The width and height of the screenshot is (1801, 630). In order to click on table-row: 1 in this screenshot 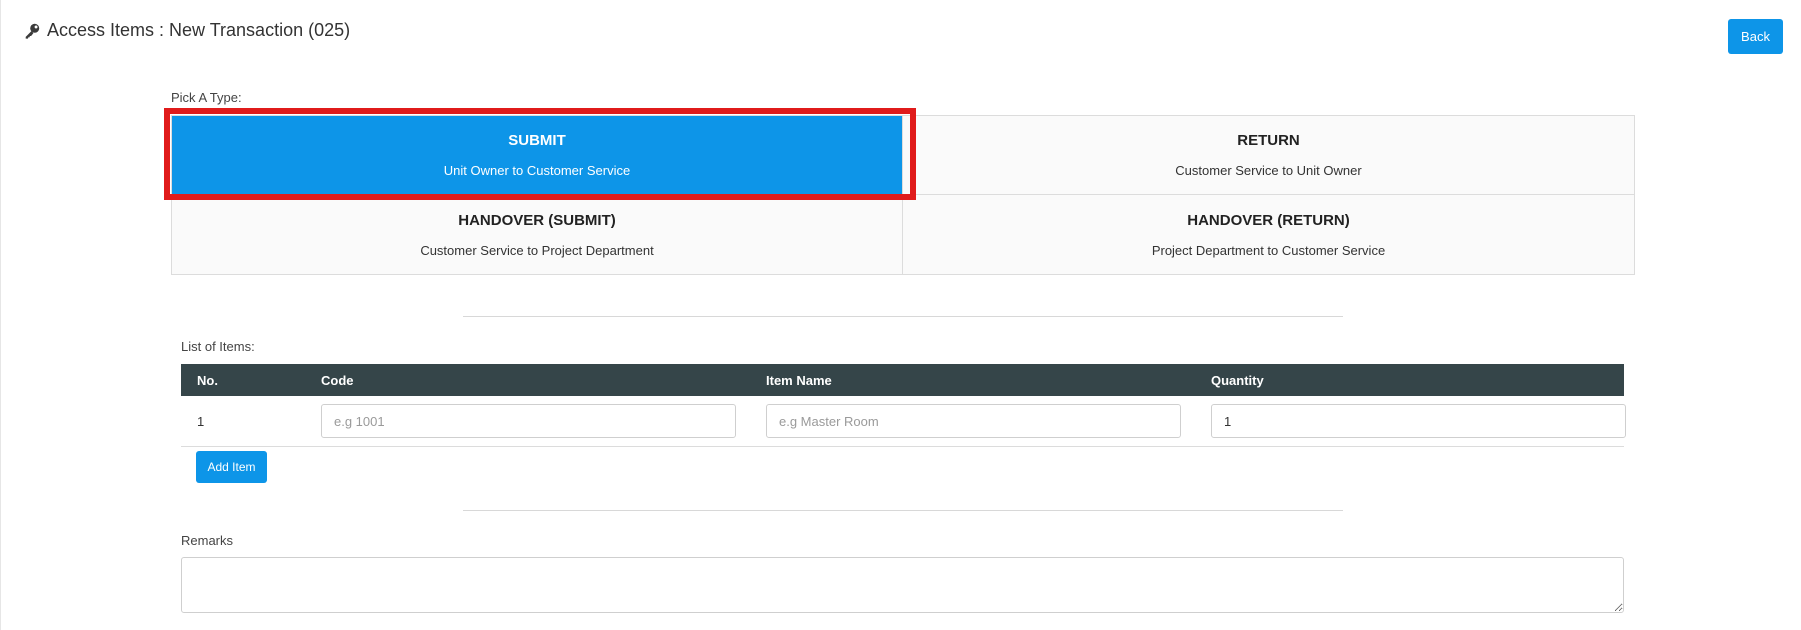, I will do `click(903, 421)`.